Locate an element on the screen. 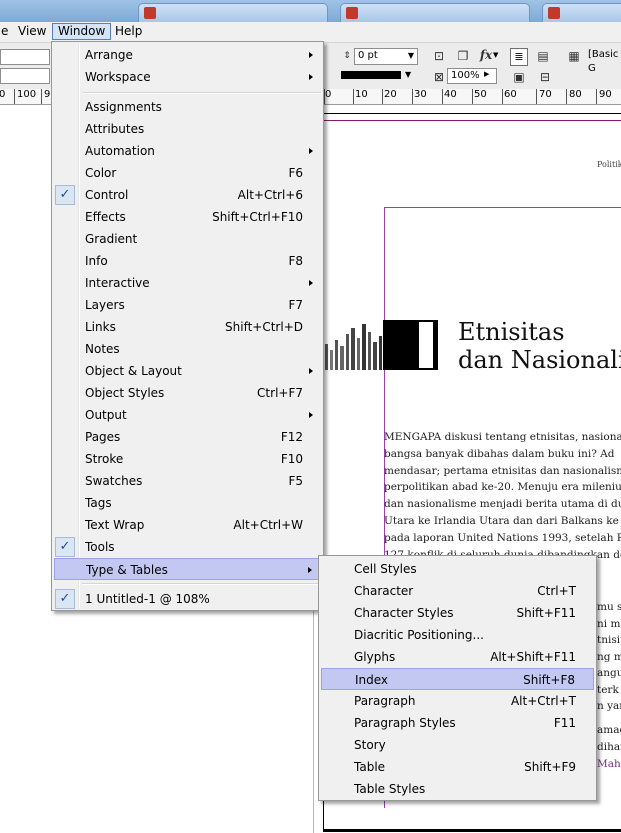 The height and width of the screenshot is (833, 621). menu-item-tags: Tags is located at coordinates (187, 503).